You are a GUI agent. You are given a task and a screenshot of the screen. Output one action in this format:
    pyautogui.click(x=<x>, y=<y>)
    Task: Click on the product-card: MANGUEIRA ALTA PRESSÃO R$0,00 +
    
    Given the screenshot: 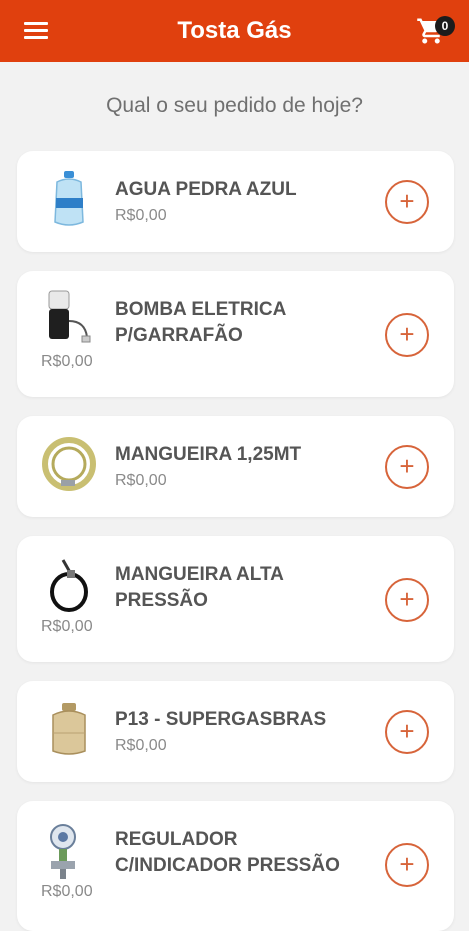 What is the action you would take?
    pyautogui.click(x=235, y=599)
    